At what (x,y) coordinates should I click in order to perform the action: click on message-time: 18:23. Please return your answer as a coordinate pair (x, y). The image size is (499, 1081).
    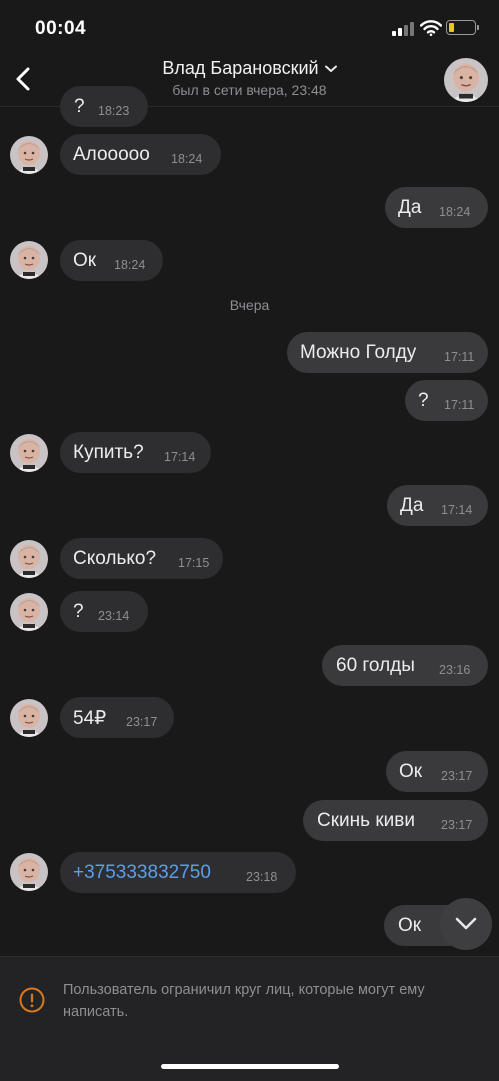
    Looking at the image, I should click on (114, 111).